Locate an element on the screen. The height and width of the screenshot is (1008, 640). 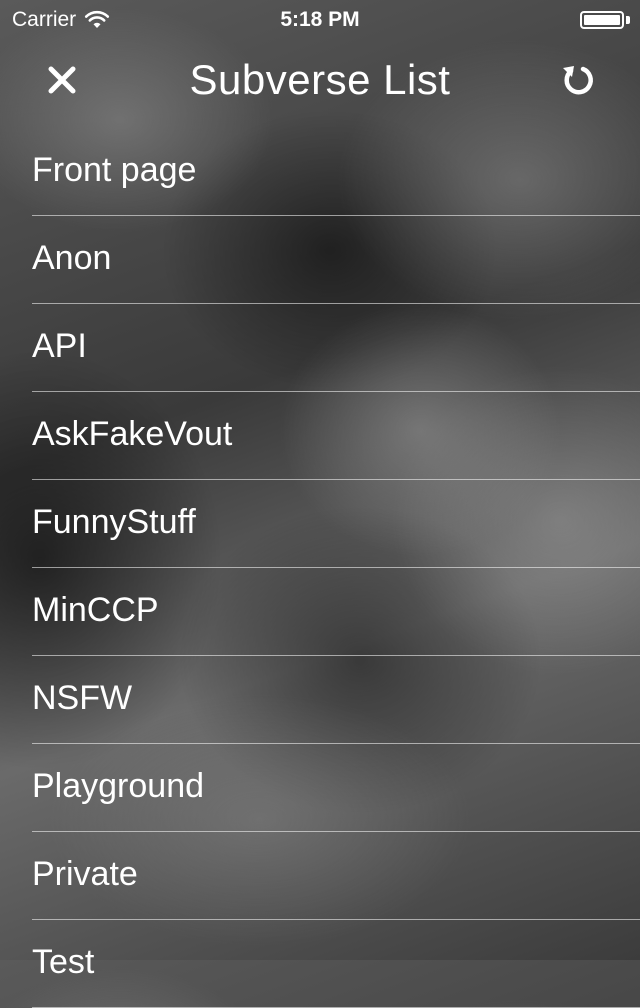
battery-icon is located at coordinates (602, 20).